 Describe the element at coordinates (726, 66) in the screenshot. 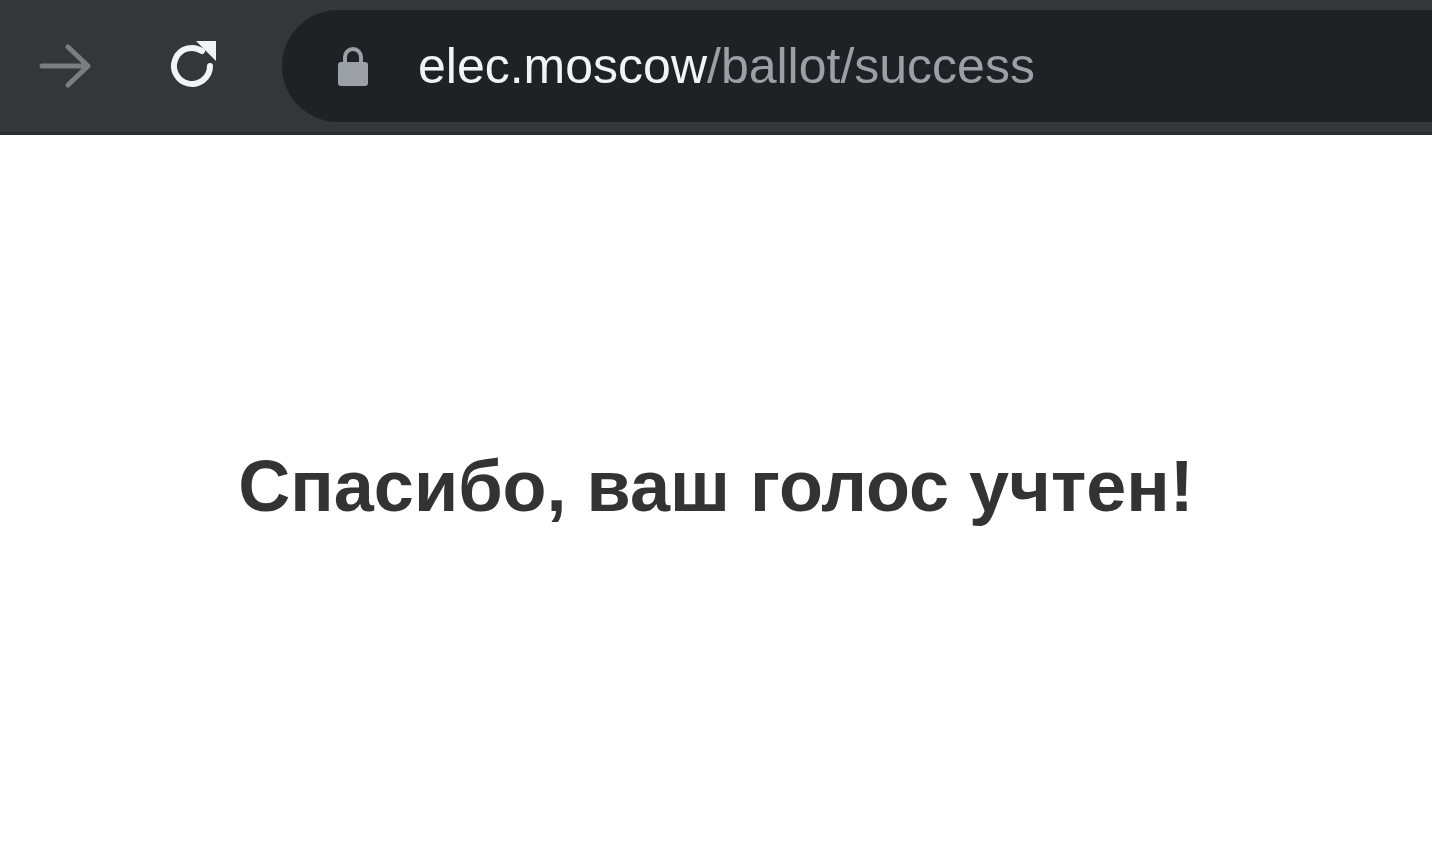

I see `url-text: elec.moscow/ballot/success` at that location.